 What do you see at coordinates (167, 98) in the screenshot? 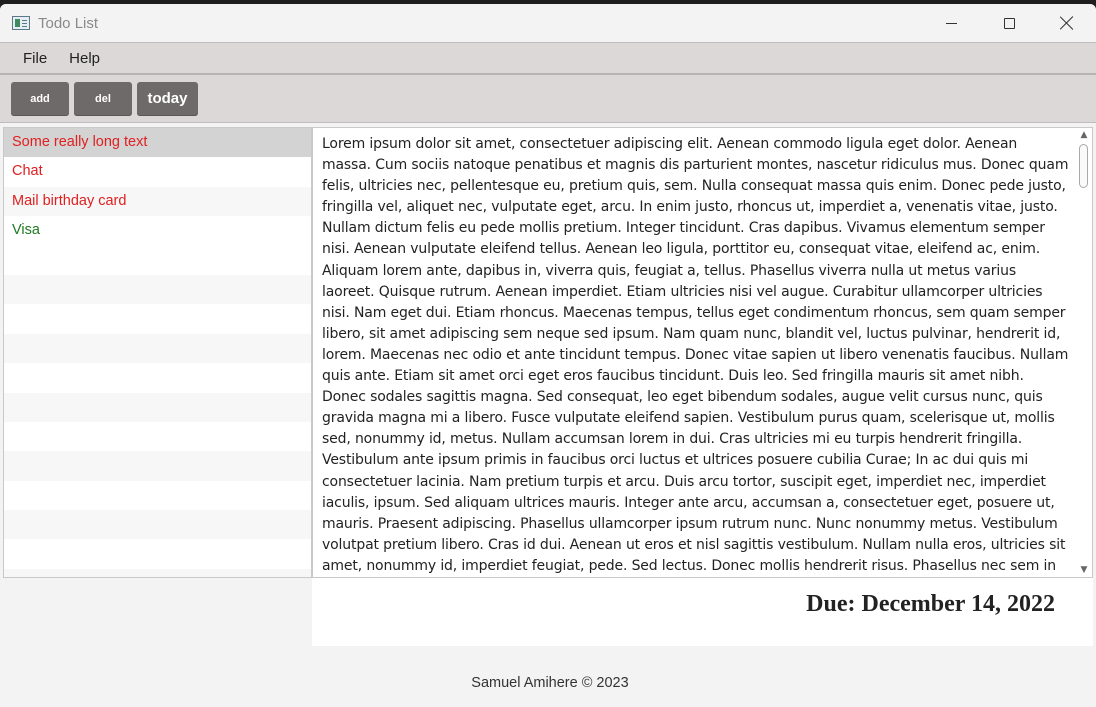
I see `today-button: today` at bounding box center [167, 98].